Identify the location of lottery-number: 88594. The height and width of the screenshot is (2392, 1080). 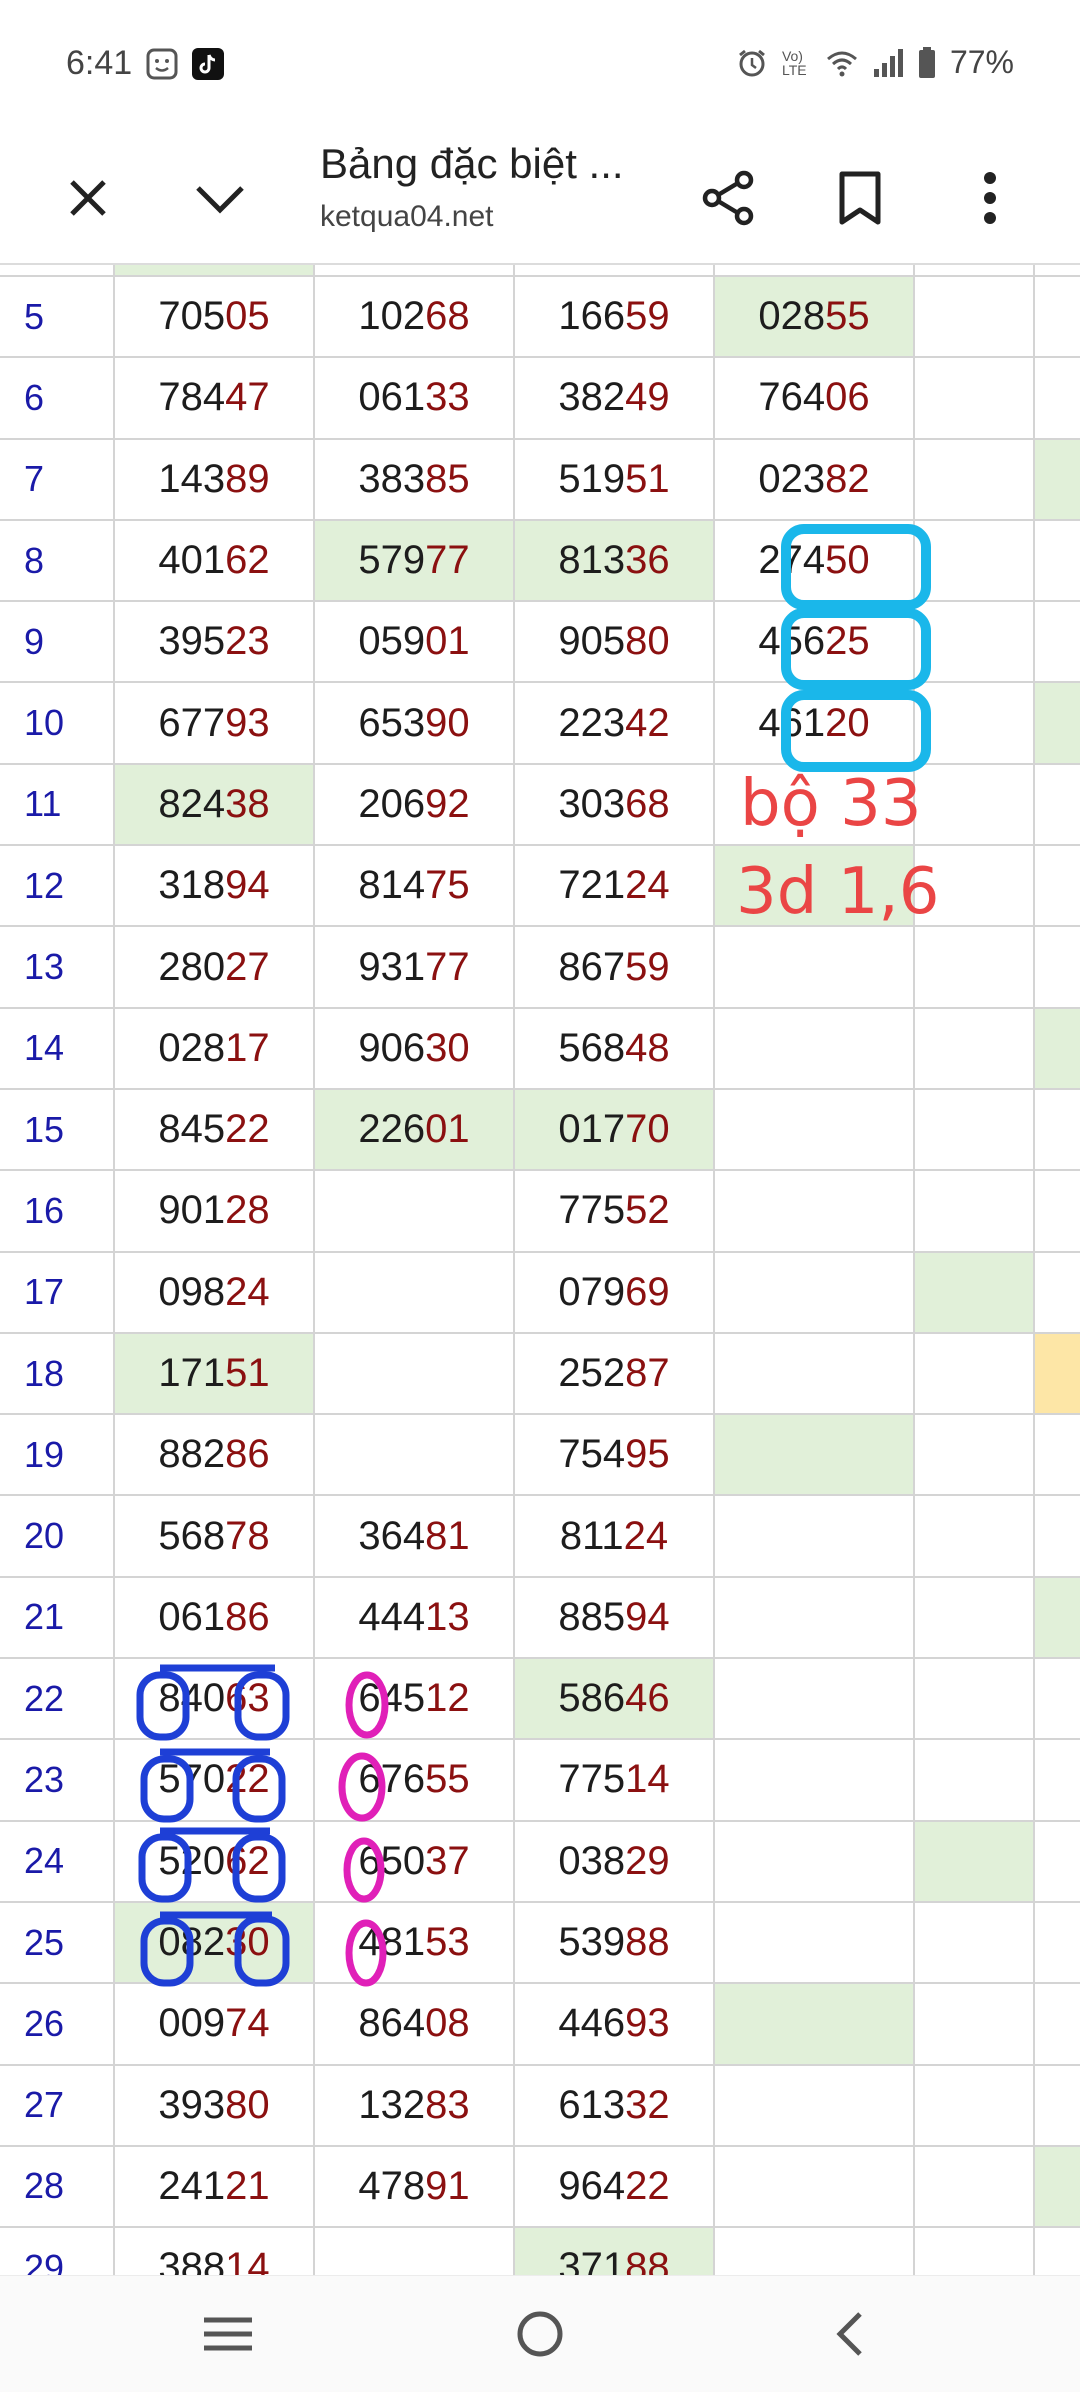
(613, 1617).